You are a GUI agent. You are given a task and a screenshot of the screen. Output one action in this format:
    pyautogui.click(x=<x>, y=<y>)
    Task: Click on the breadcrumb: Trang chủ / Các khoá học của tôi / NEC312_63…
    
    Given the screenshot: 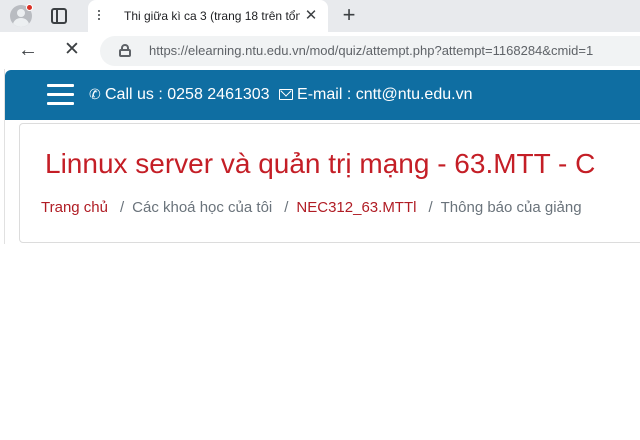 What is the action you would take?
    pyautogui.click(x=311, y=207)
    